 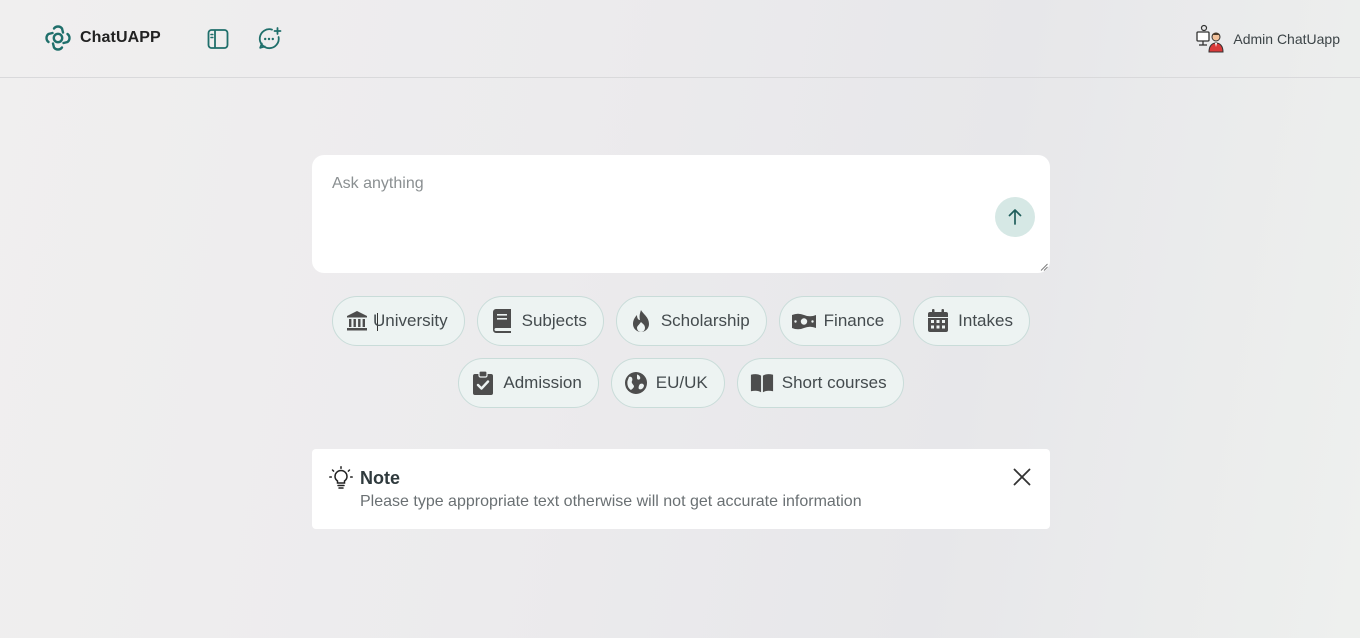 I want to click on chip-admission: Admission, so click(x=528, y=383).